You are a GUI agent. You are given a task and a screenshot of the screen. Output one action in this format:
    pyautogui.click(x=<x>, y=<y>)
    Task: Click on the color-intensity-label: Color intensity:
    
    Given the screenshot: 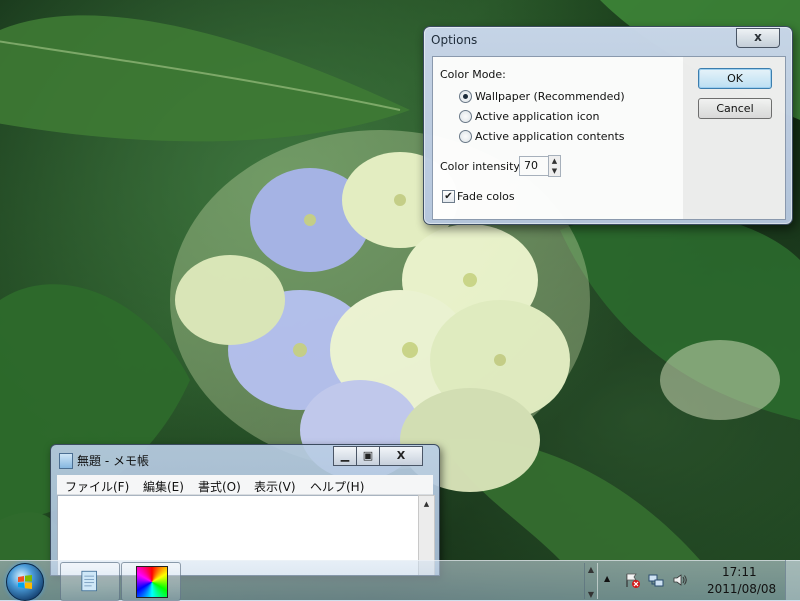 What is the action you would take?
    pyautogui.click(x=481, y=166)
    